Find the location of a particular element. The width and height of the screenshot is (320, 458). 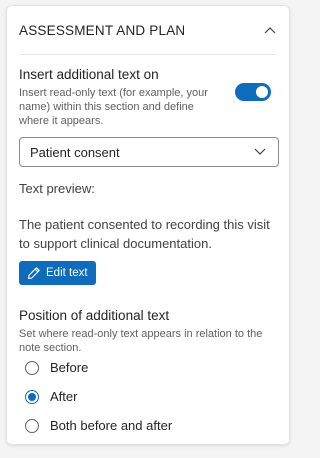

insert-text-label: Insert additional text on is located at coordinates (89, 74).